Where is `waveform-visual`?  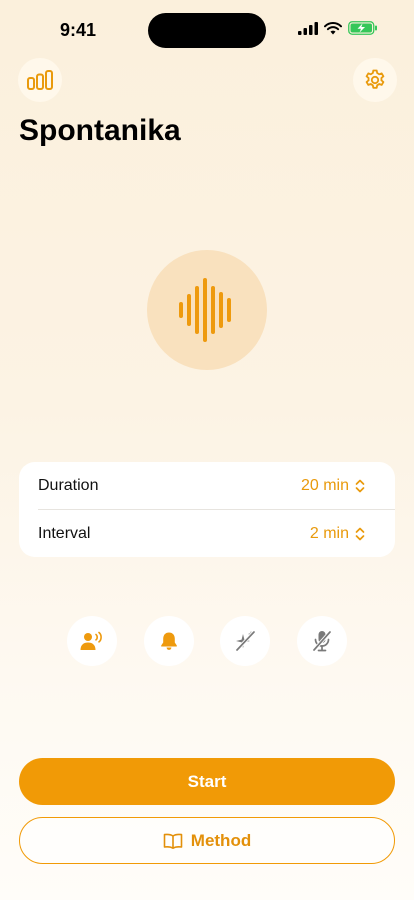 waveform-visual is located at coordinates (207, 310).